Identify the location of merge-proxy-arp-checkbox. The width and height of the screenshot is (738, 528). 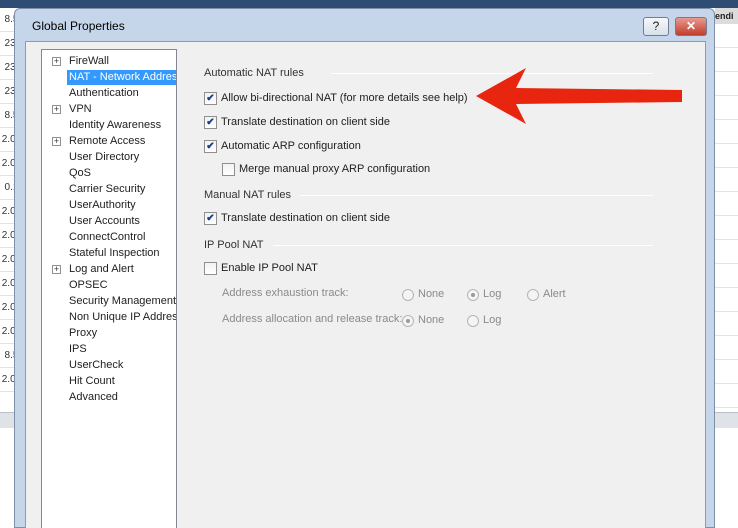
(228, 169).